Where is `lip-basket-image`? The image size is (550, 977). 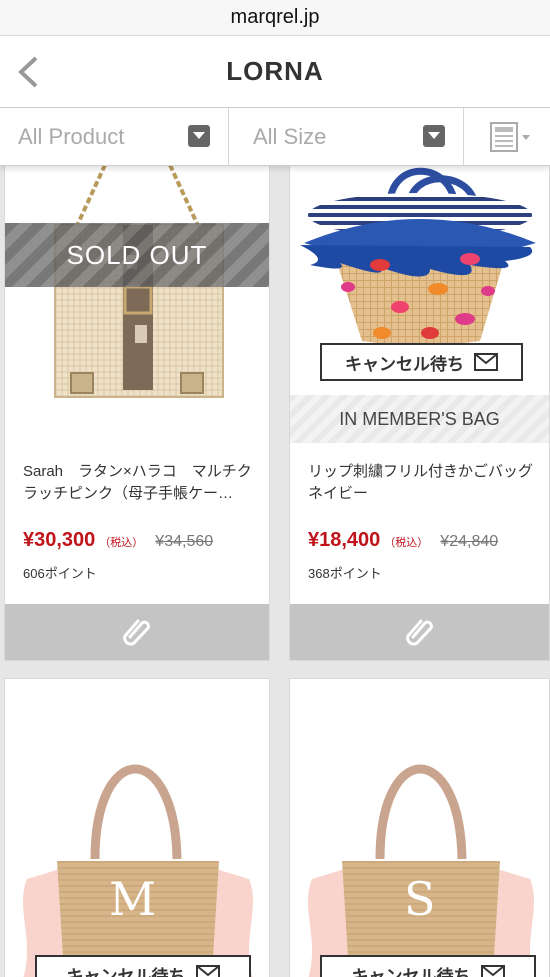
lip-basket-image is located at coordinates (418, 256).